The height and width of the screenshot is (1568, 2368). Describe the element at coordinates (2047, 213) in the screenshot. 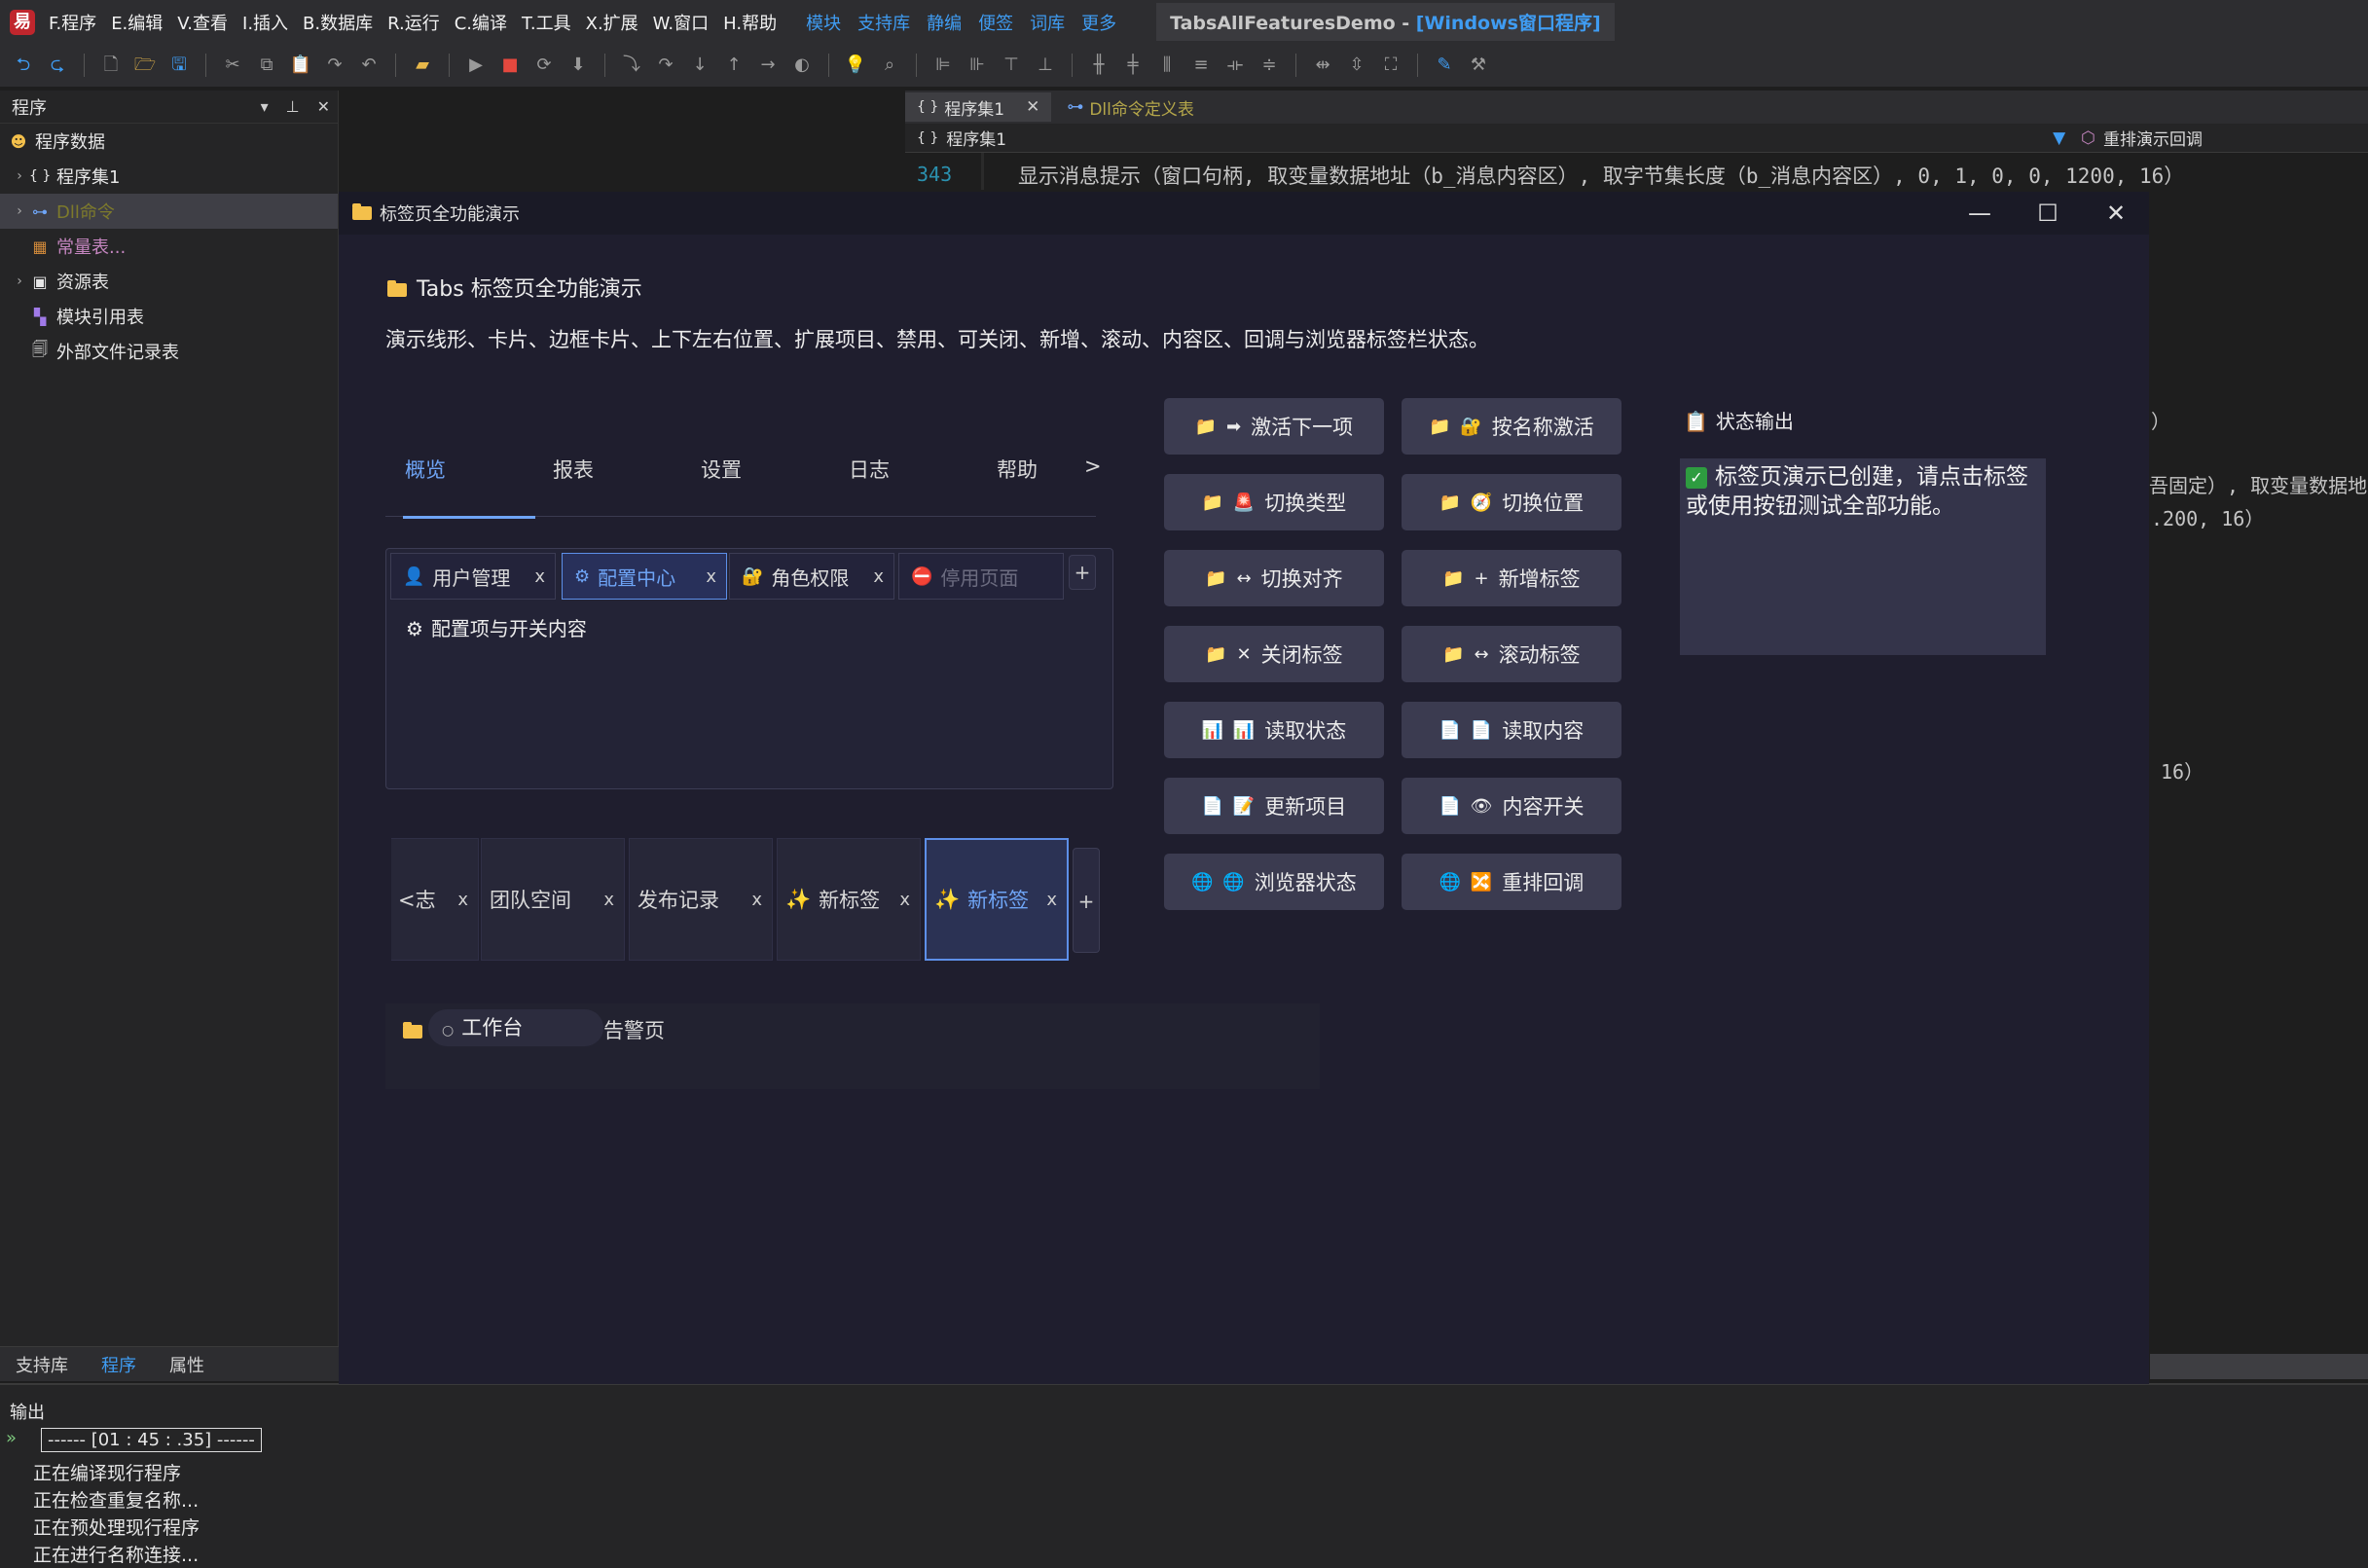

I see `maximize-icon: ☐` at that location.